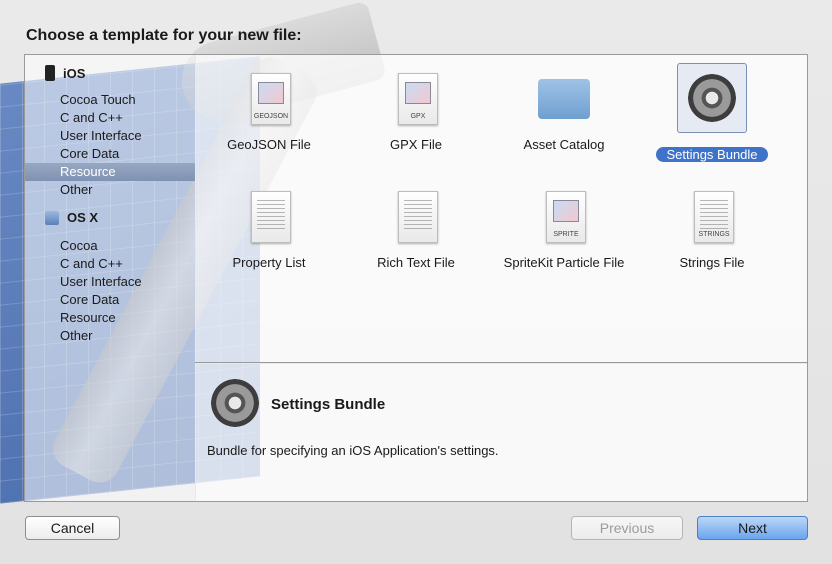  I want to click on dialog-title: Choose a template for your new file:, so click(164, 35).